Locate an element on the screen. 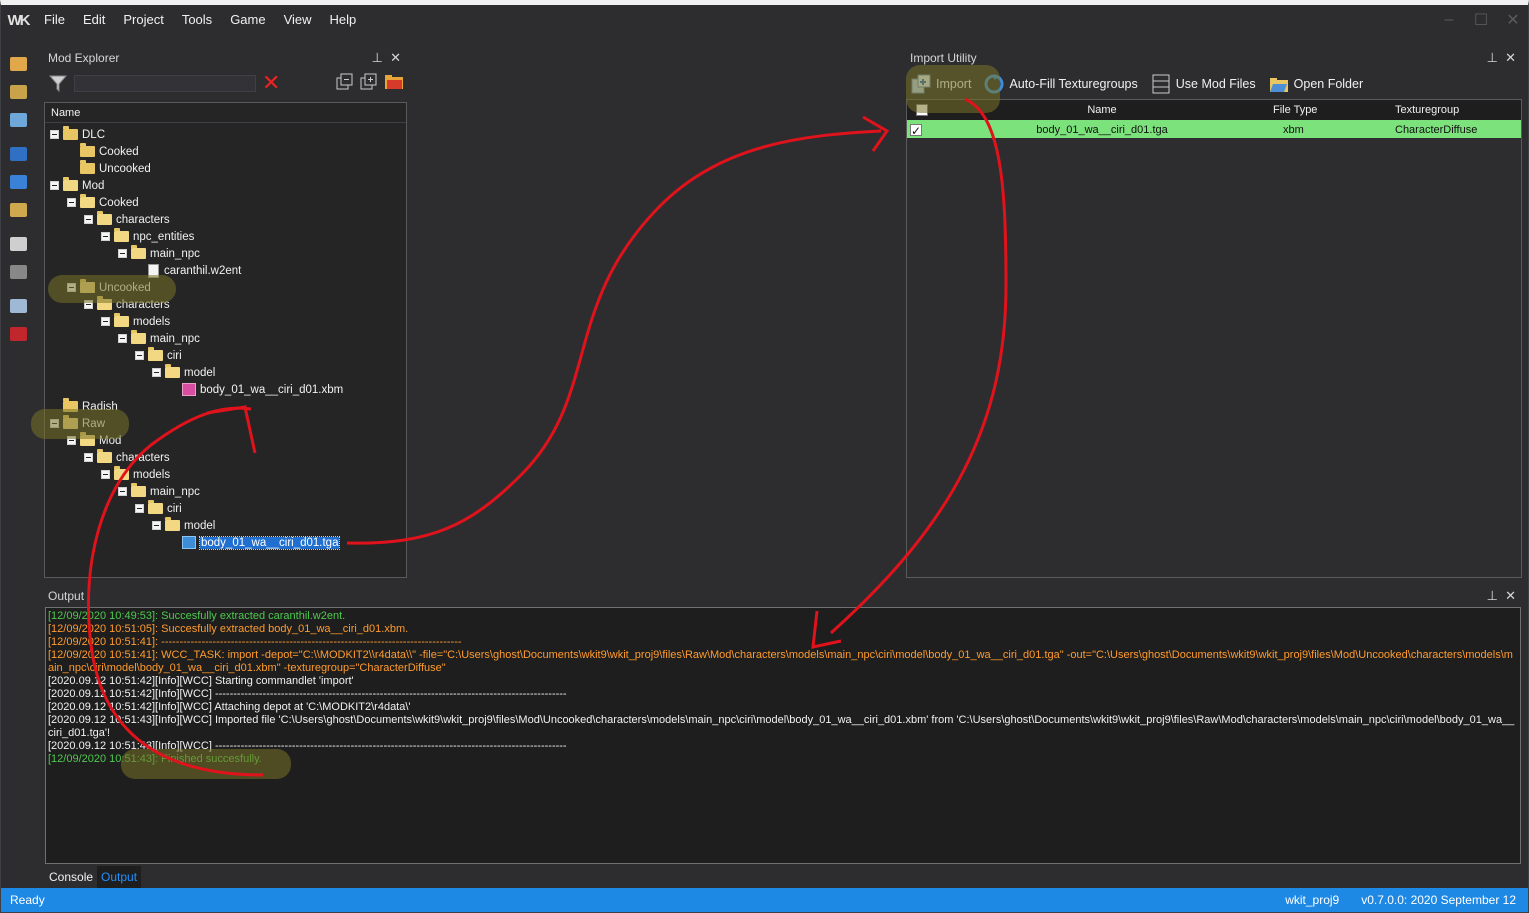 The width and height of the screenshot is (1529, 913). tab-output: Output is located at coordinates (119, 877).